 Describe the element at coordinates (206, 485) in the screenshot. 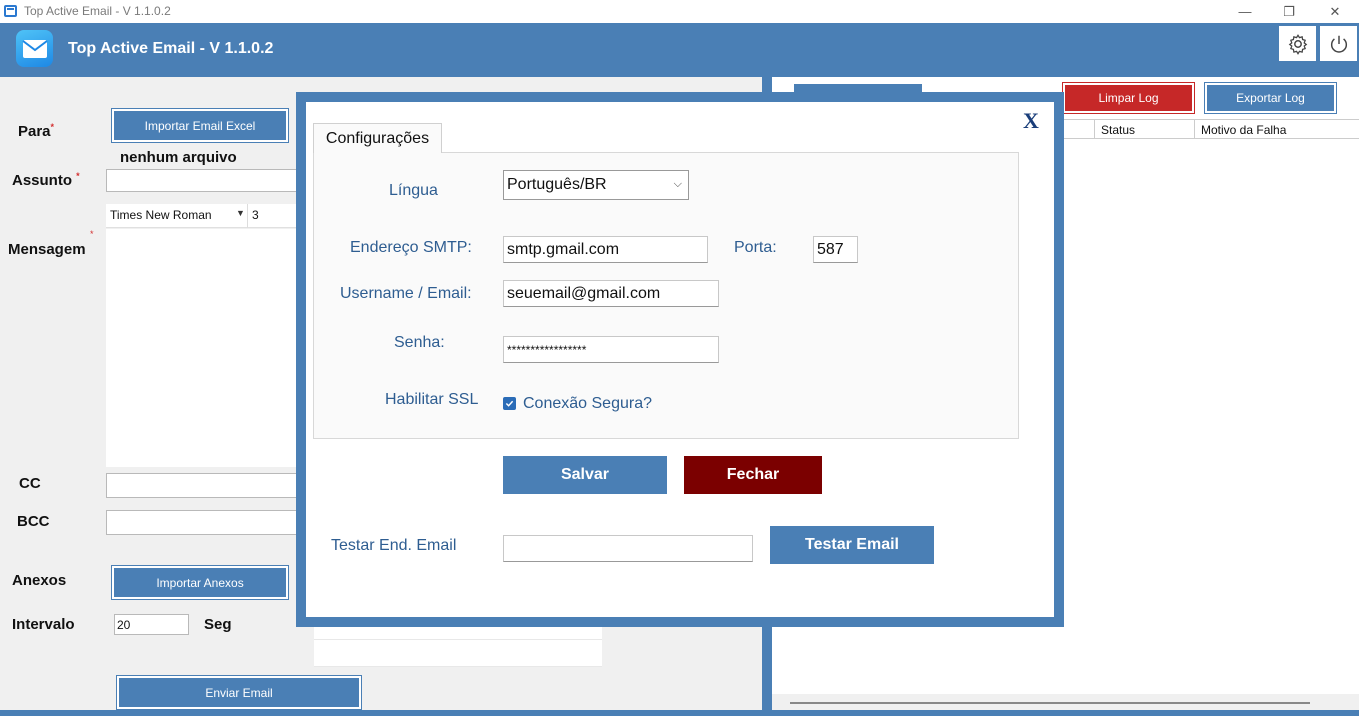

I see `cc-input` at that location.